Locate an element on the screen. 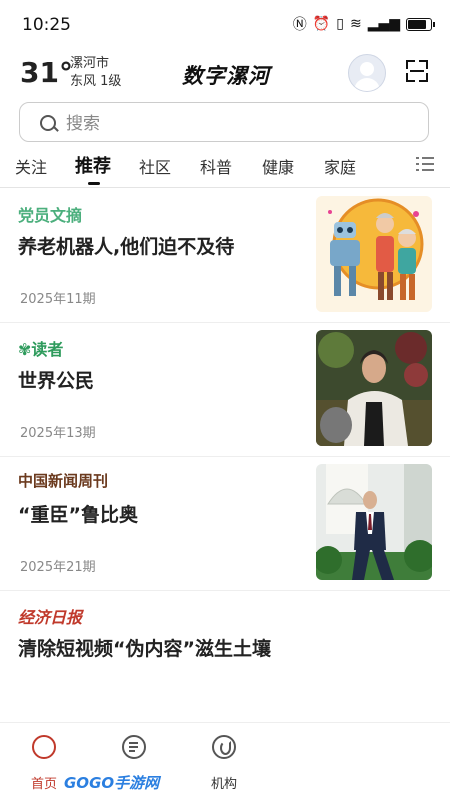  article-source: 中国新闻周刊 is located at coordinates (63, 481).